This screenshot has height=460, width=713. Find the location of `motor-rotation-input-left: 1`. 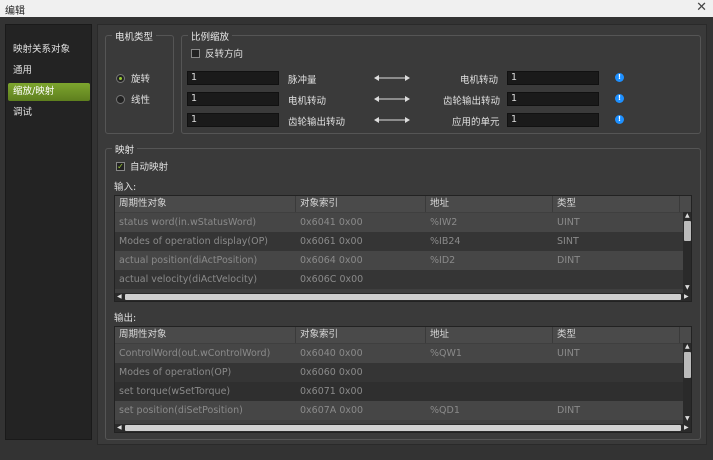

motor-rotation-input-left: 1 is located at coordinates (233, 99).